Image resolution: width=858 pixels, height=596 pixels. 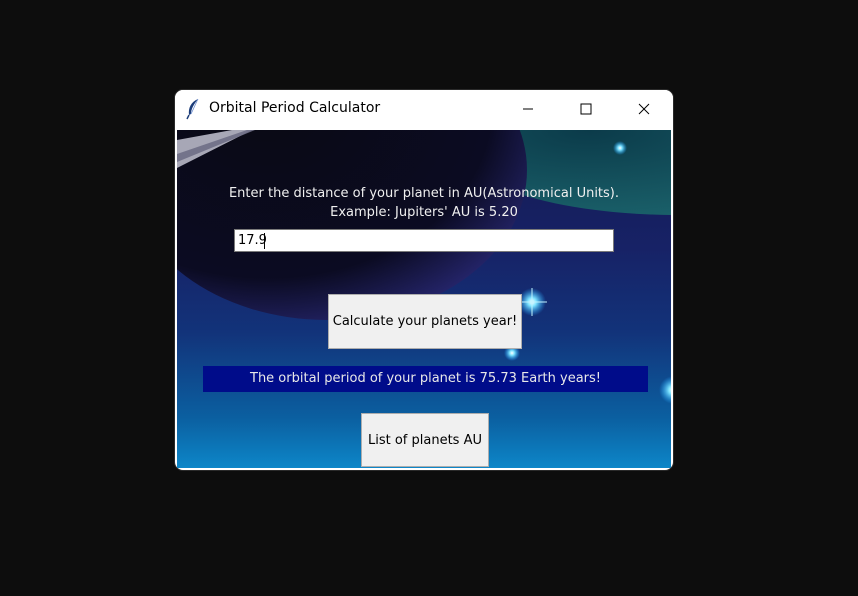 I want to click on window-title: Orbital Period Calculator, so click(x=295, y=108).